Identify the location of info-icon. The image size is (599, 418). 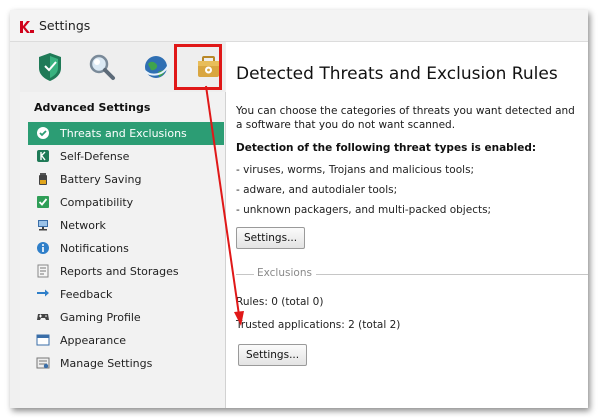
(43, 248).